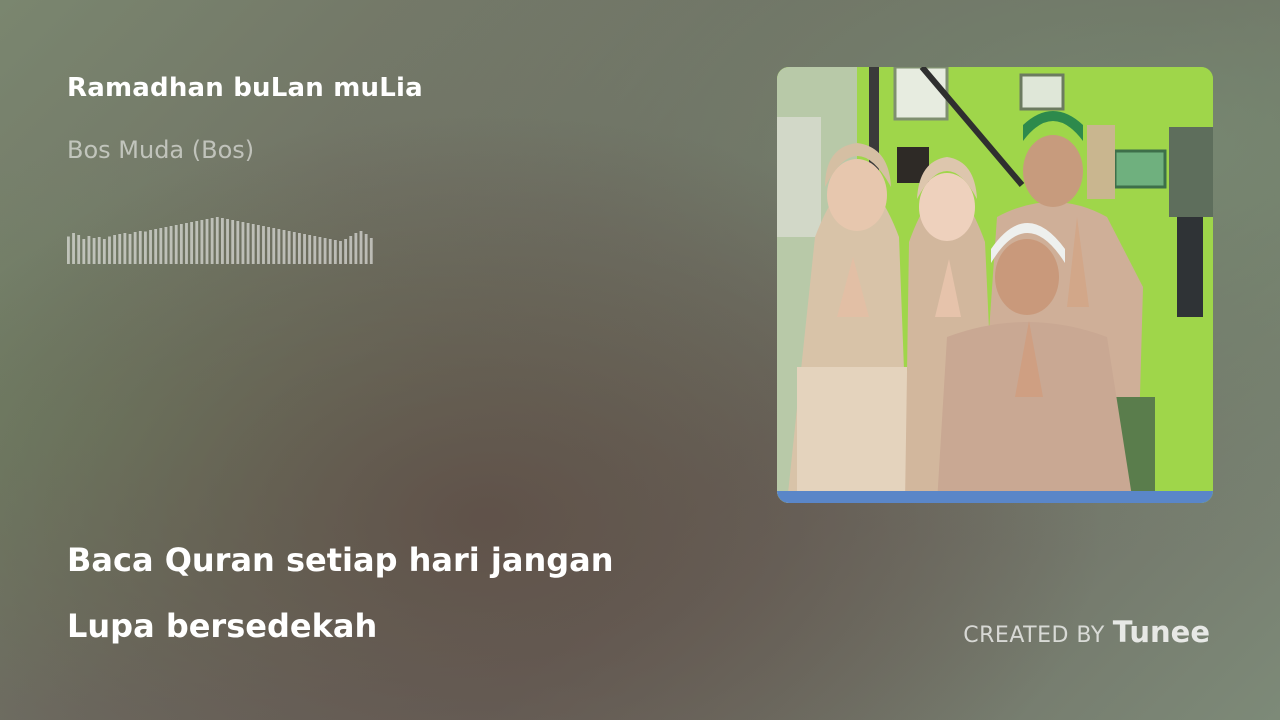  What do you see at coordinates (161, 150) in the screenshot?
I see `artist-name: Bos Muda (Bos)` at bounding box center [161, 150].